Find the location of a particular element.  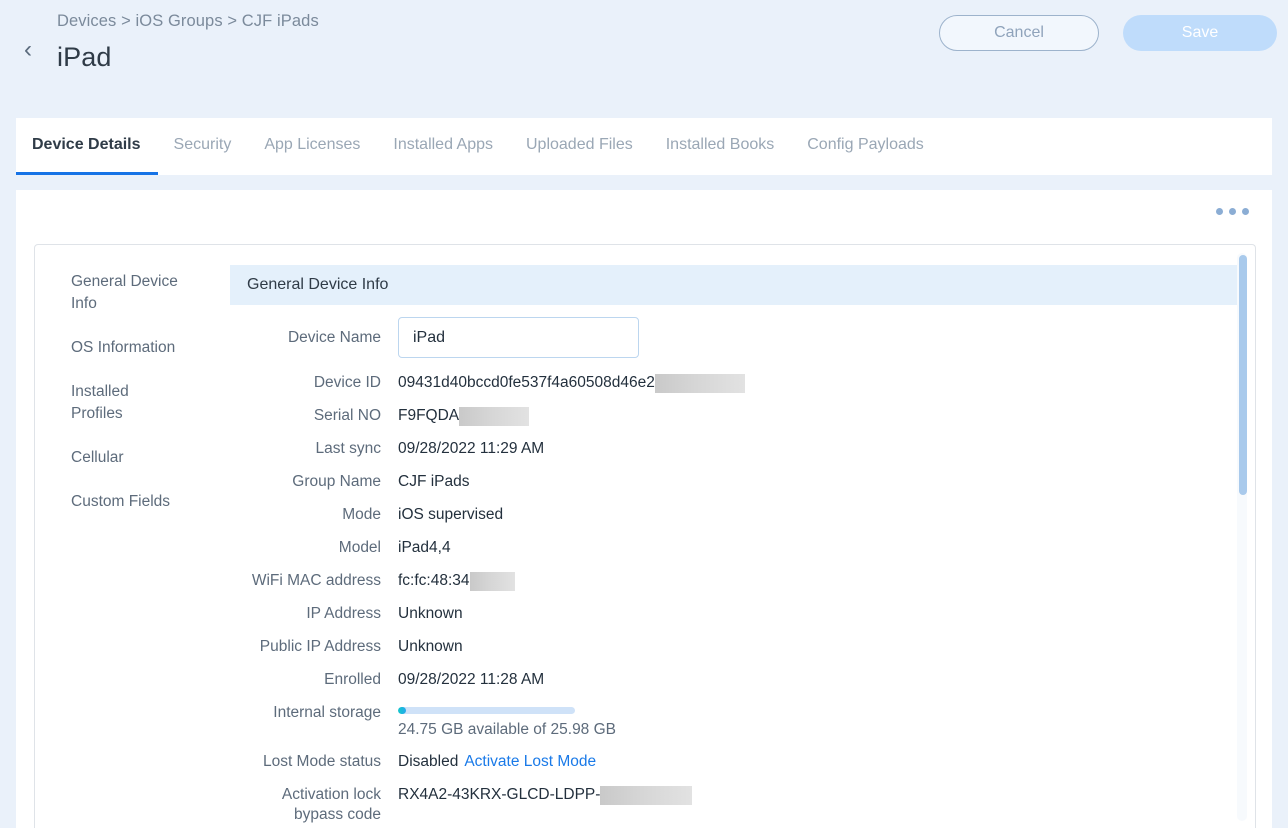

more-horizontal-icon is located at coordinates (1232, 211).